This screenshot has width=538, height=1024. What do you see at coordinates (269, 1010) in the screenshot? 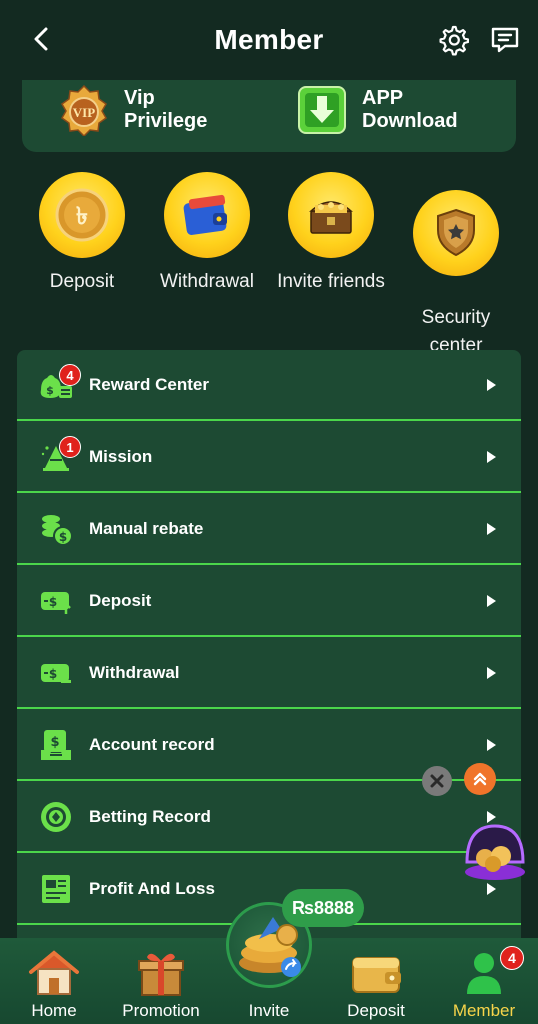
I see `nav-label-invite: Invite` at bounding box center [269, 1010].